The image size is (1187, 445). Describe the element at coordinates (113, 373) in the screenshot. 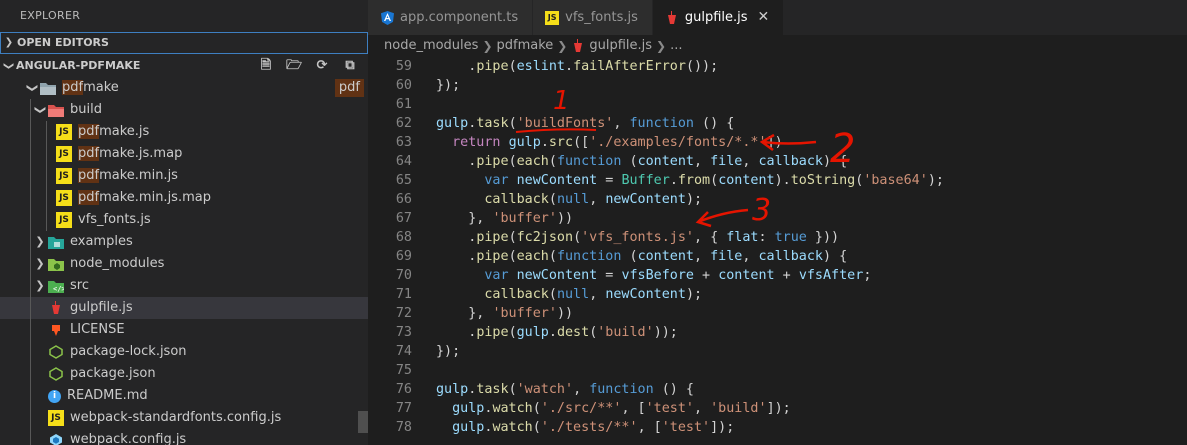

I see `tree-item-label: package.json` at that location.